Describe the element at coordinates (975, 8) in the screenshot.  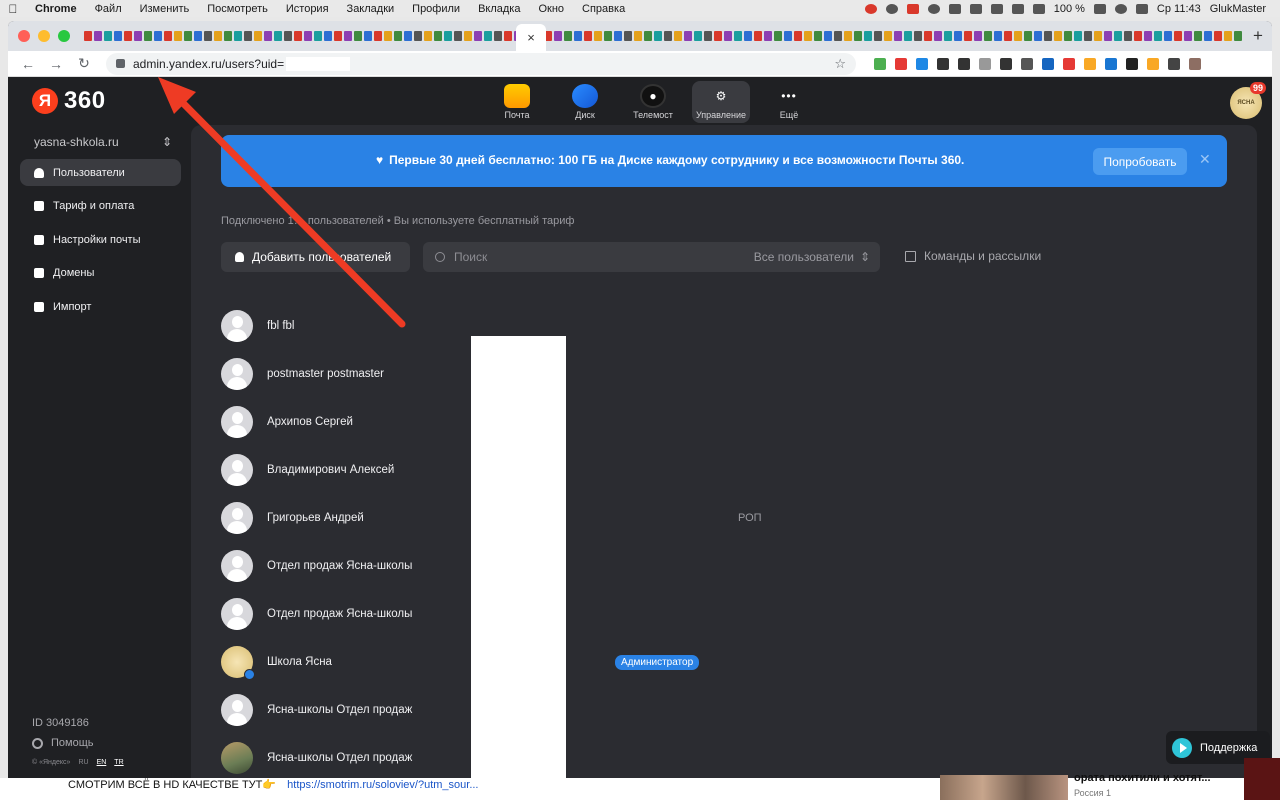
I see `flag-icon` at that location.